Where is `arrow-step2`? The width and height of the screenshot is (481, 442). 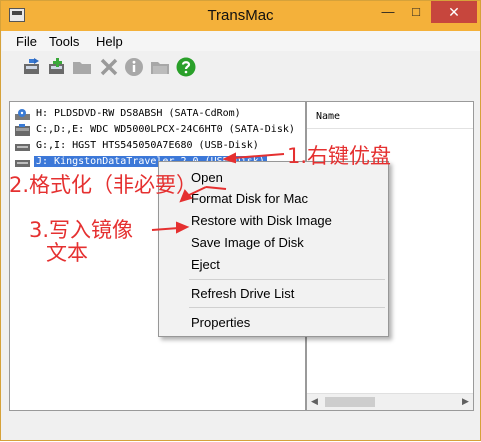 arrow-step2 is located at coordinates (196, 191).